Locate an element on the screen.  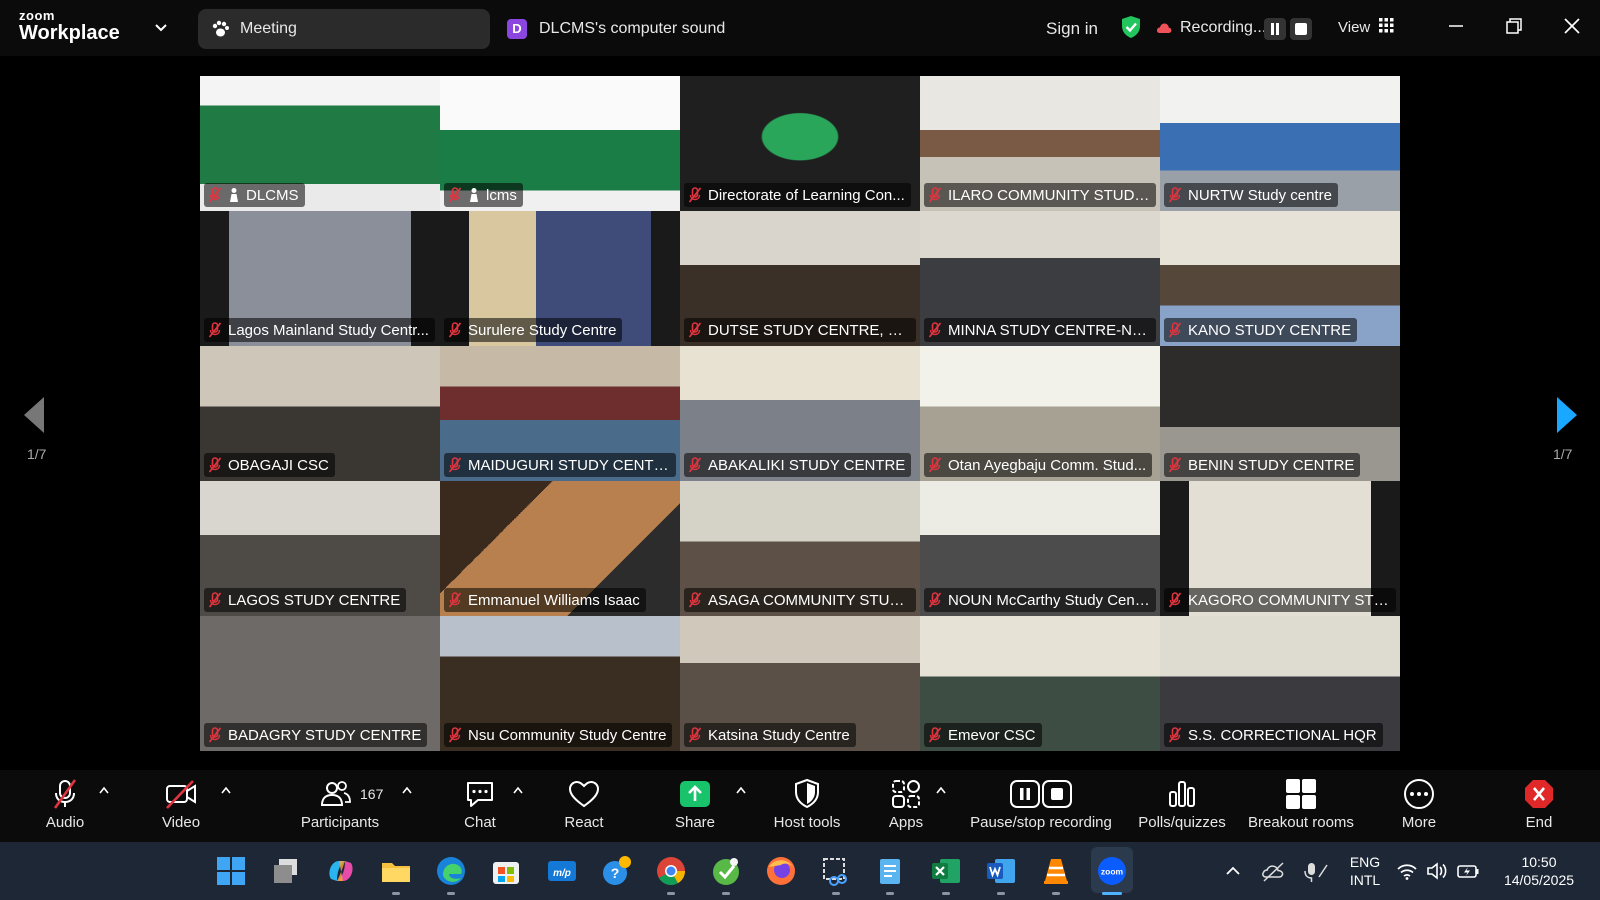
edge-browser-icon is located at coordinates (451, 871).